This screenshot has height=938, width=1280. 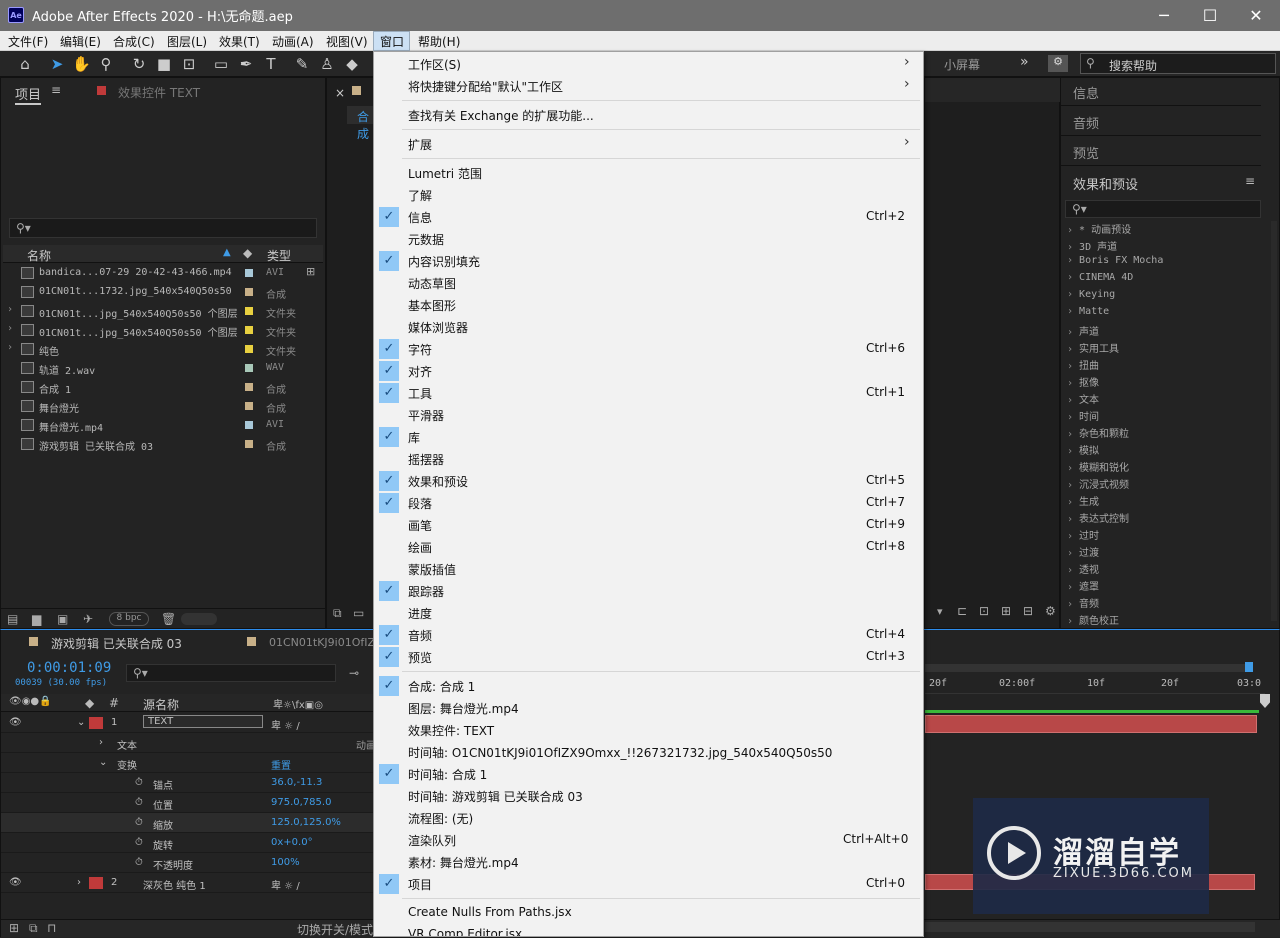 I want to click on menu-item: ✓ 段落 Ctrl+7, so click(x=648, y=503).